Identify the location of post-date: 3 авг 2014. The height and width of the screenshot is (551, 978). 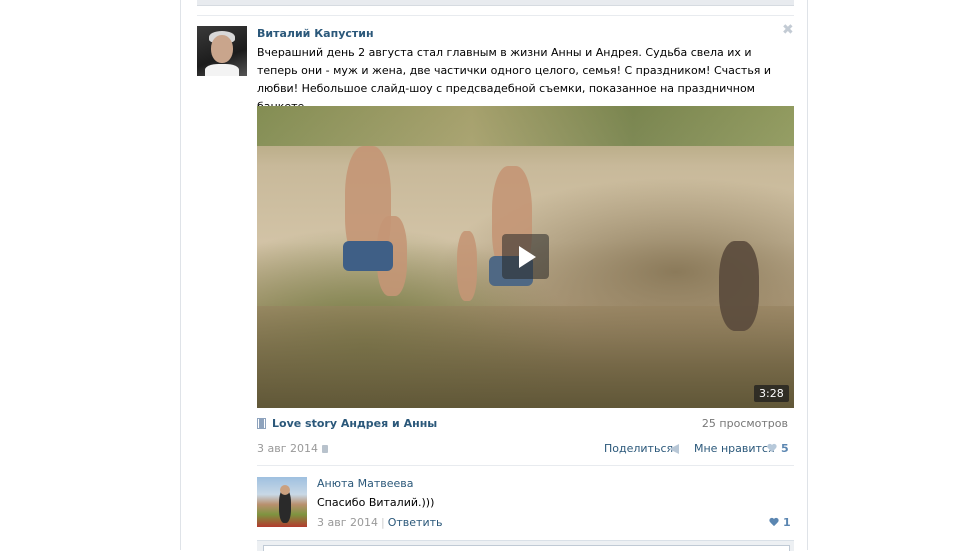
(287, 448).